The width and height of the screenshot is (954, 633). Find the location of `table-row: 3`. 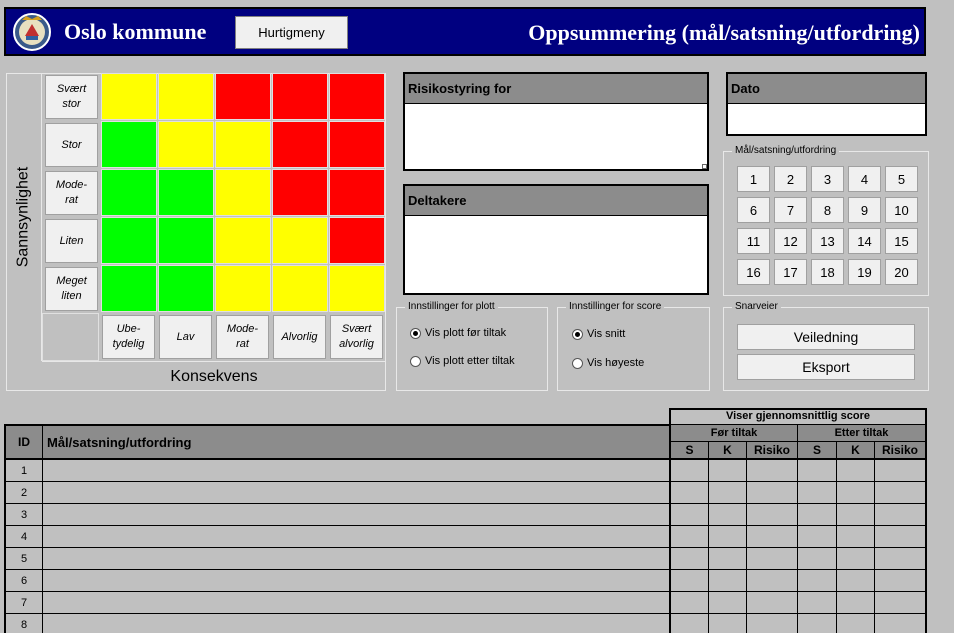

table-row: 3 is located at coordinates (465, 515).